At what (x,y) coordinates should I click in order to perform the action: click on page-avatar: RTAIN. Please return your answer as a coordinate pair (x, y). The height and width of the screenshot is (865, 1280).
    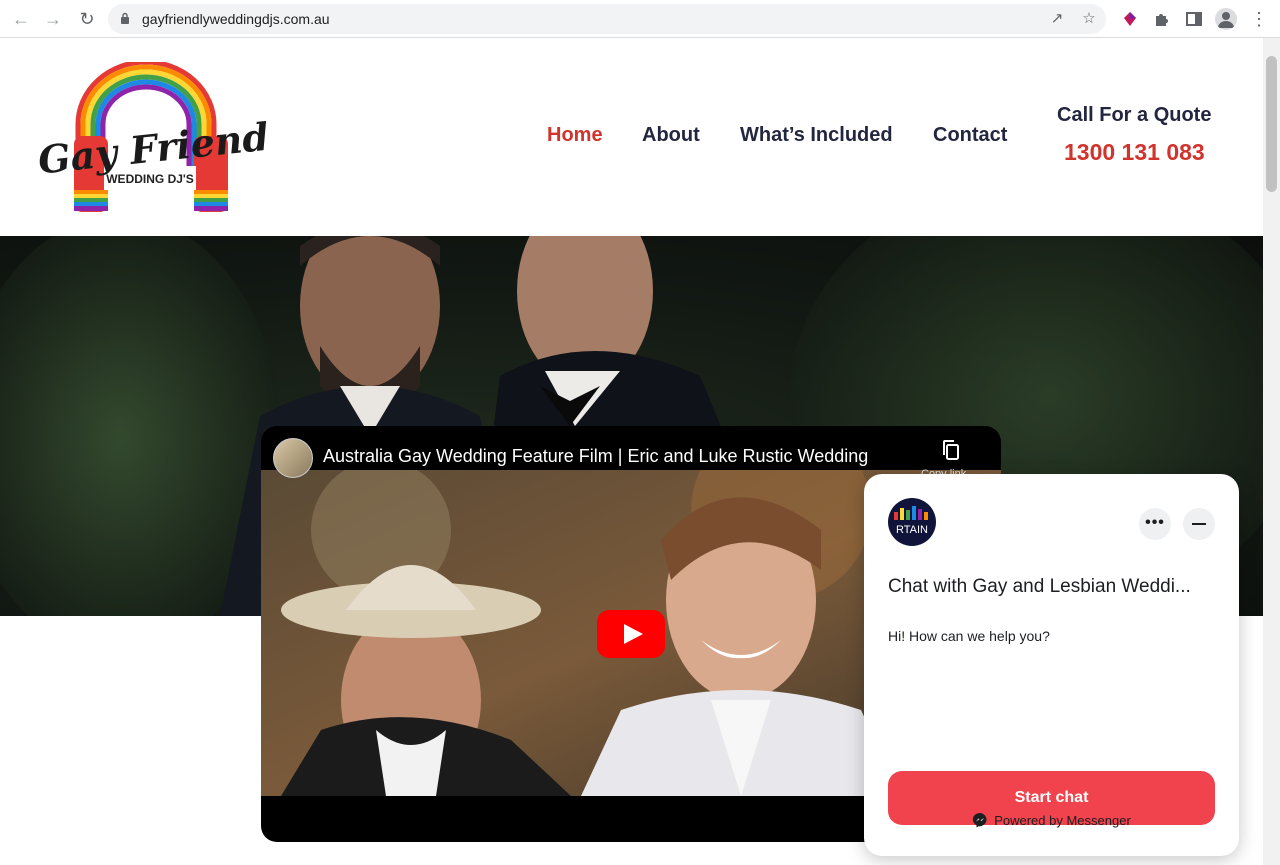
    Looking at the image, I should click on (912, 522).